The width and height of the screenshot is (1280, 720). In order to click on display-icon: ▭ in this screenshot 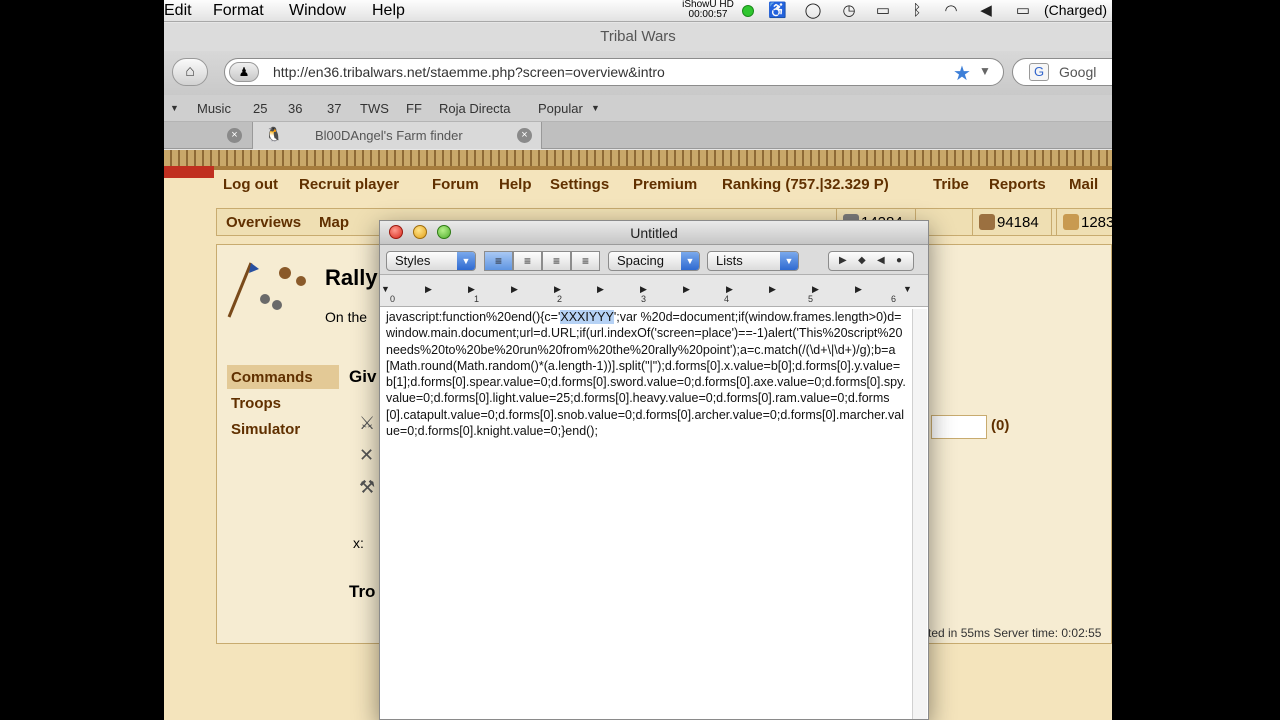, I will do `click(883, 11)`.